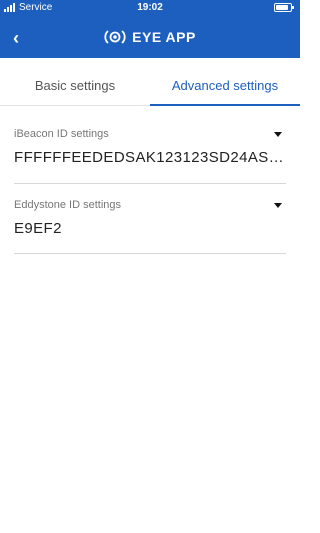  I want to click on eddystone-id-field: Eddystone ID settings E9EF2, so click(150, 222).